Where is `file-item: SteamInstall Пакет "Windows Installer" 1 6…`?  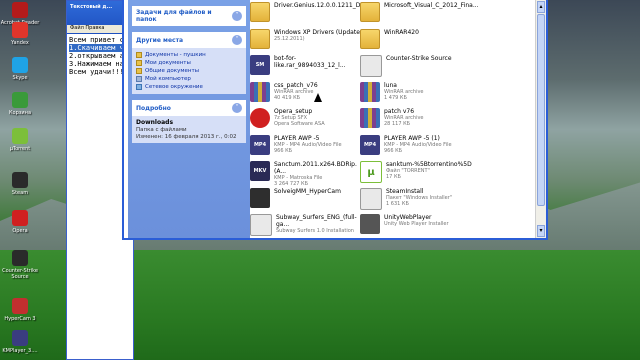 file-item: SteamInstall Пакет "Windows Installer" 1 6… is located at coordinates (417, 199).